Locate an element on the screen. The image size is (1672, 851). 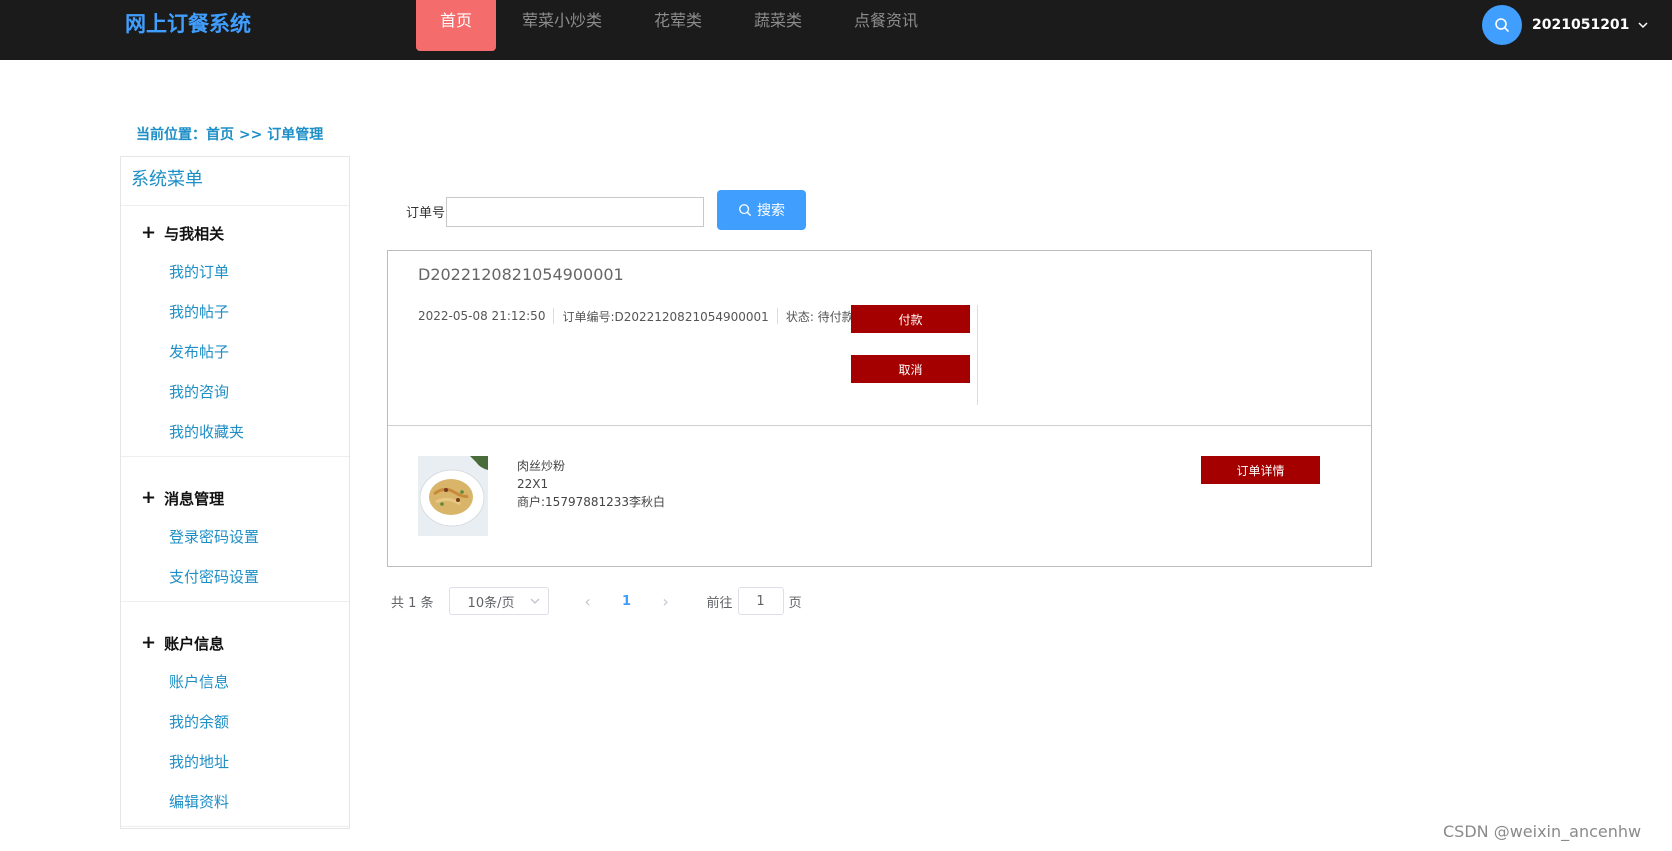
search-button: 搜索 is located at coordinates (761, 210).